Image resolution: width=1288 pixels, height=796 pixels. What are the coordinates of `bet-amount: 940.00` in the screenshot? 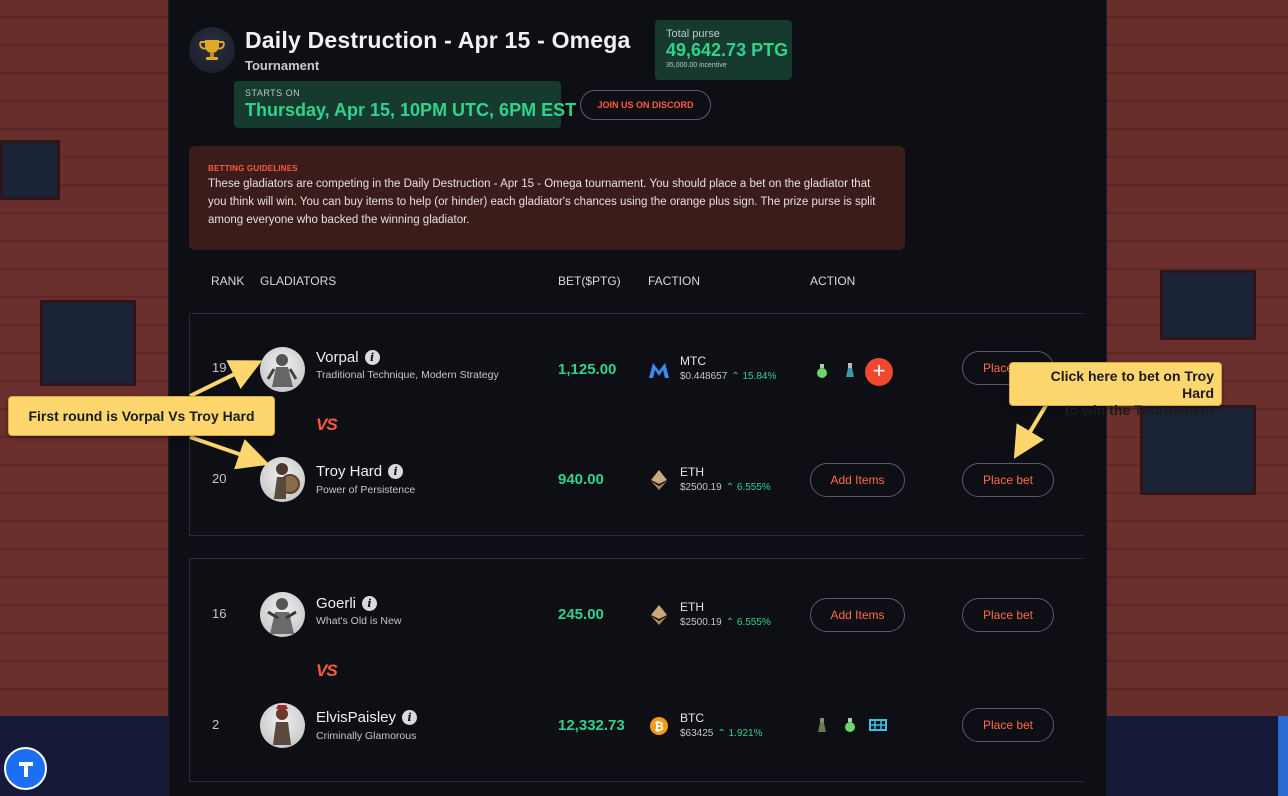 It's located at (581, 479).